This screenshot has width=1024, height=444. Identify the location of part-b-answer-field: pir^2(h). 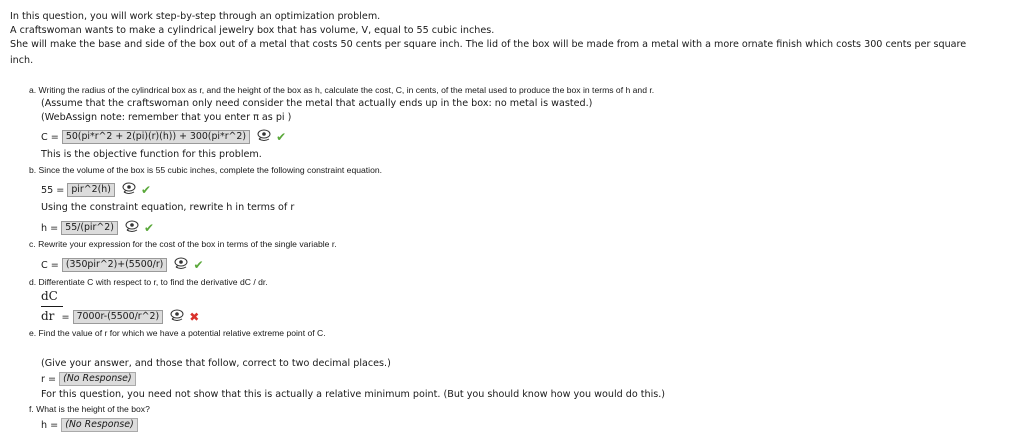
(91, 190).